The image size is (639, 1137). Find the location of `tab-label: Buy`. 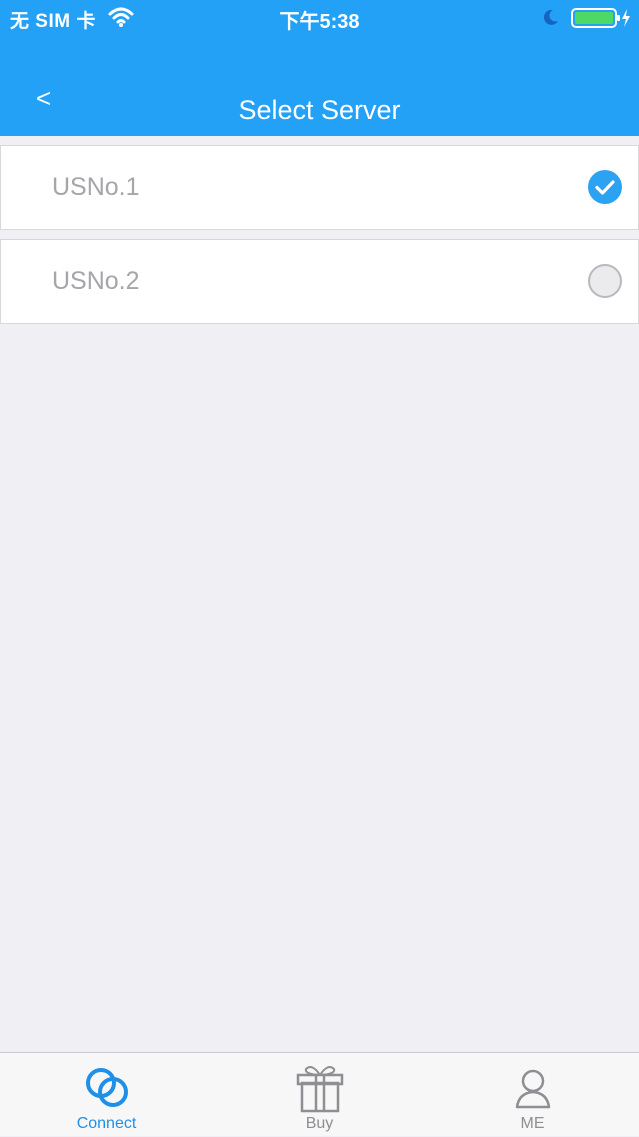

tab-label: Buy is located at coordinates (319, 1123).